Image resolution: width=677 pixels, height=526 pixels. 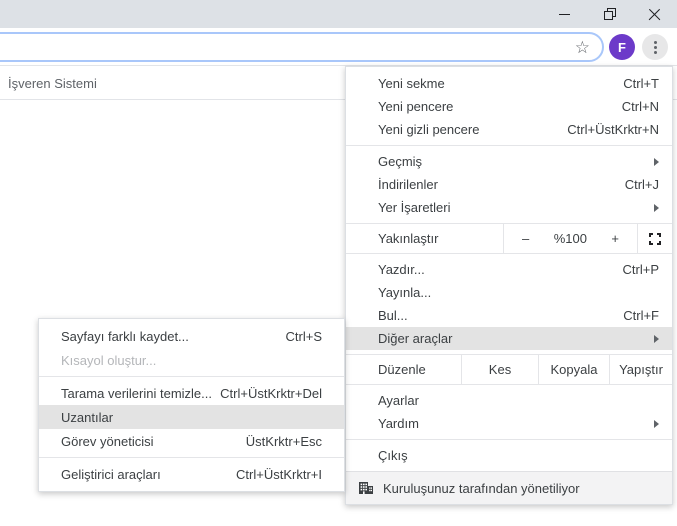 I want to click on menu-item-downloads: İndirilenler Ctrl+J, so click(x=509, y=184).